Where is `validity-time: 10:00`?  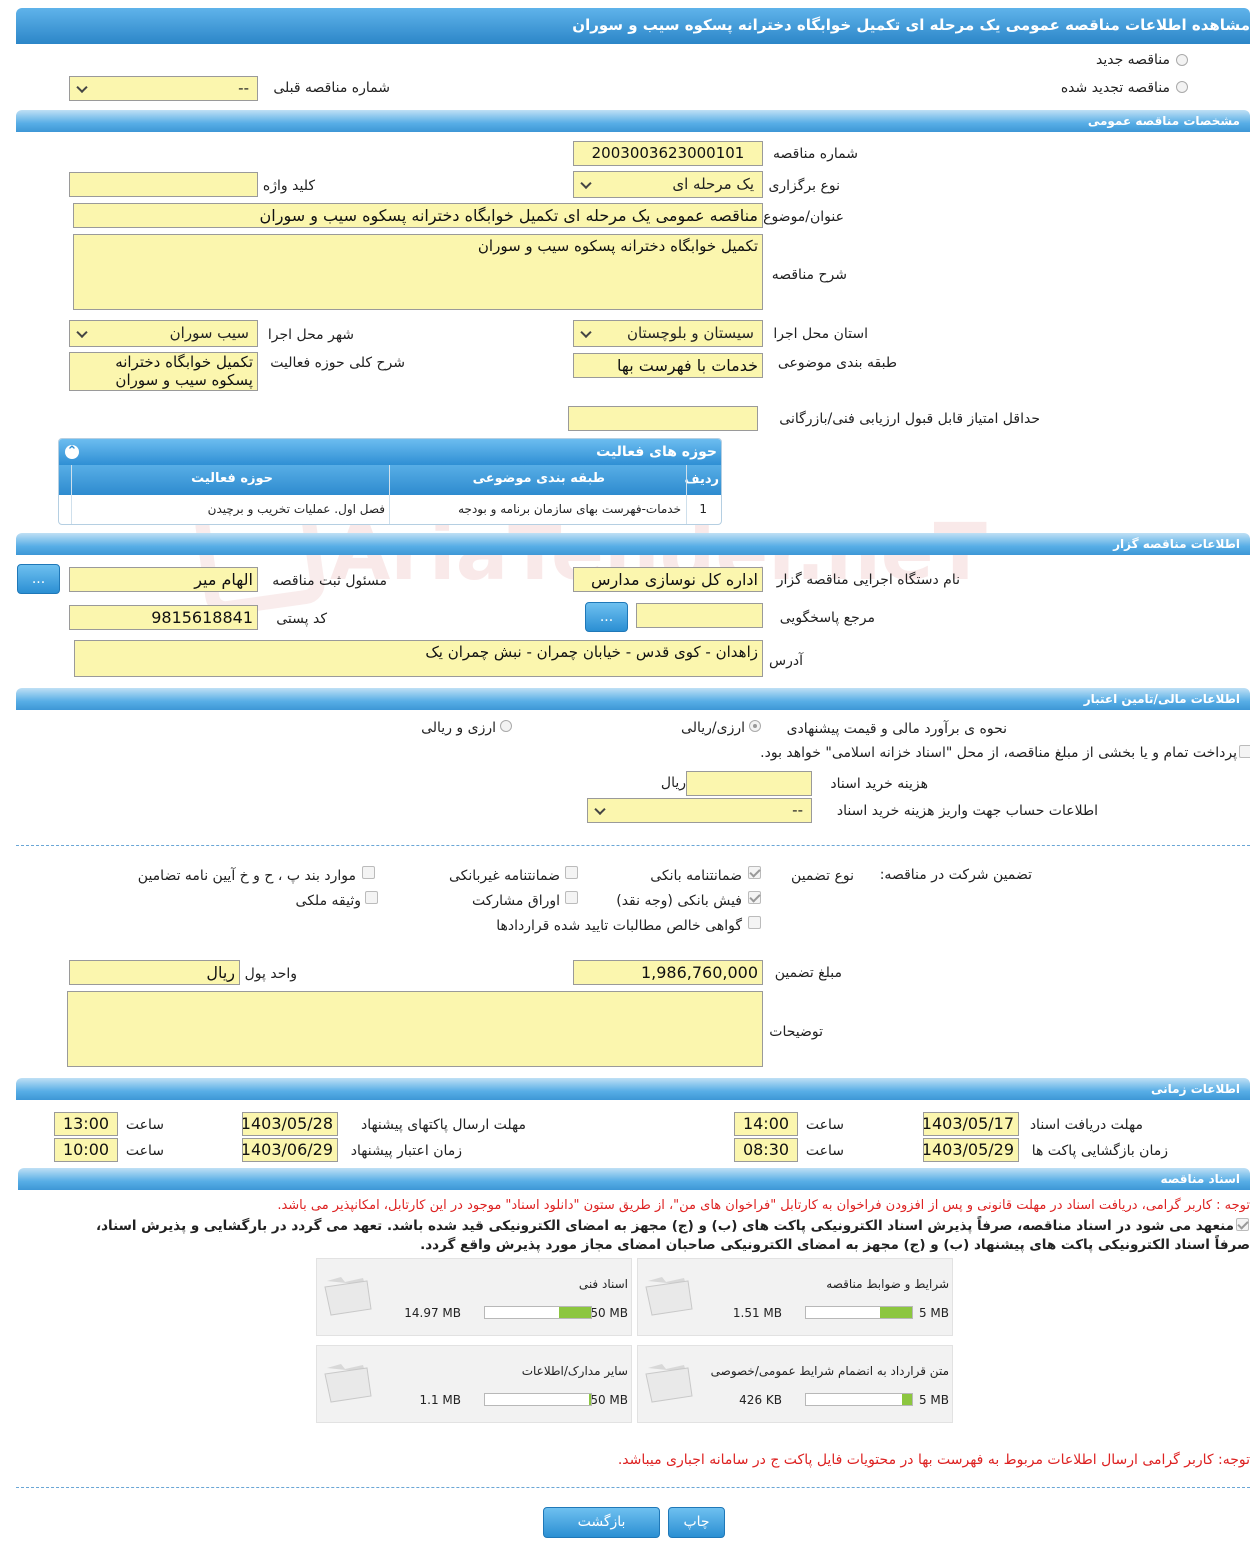 validity-time: 10:00 is located at coordinates (86, 1150).